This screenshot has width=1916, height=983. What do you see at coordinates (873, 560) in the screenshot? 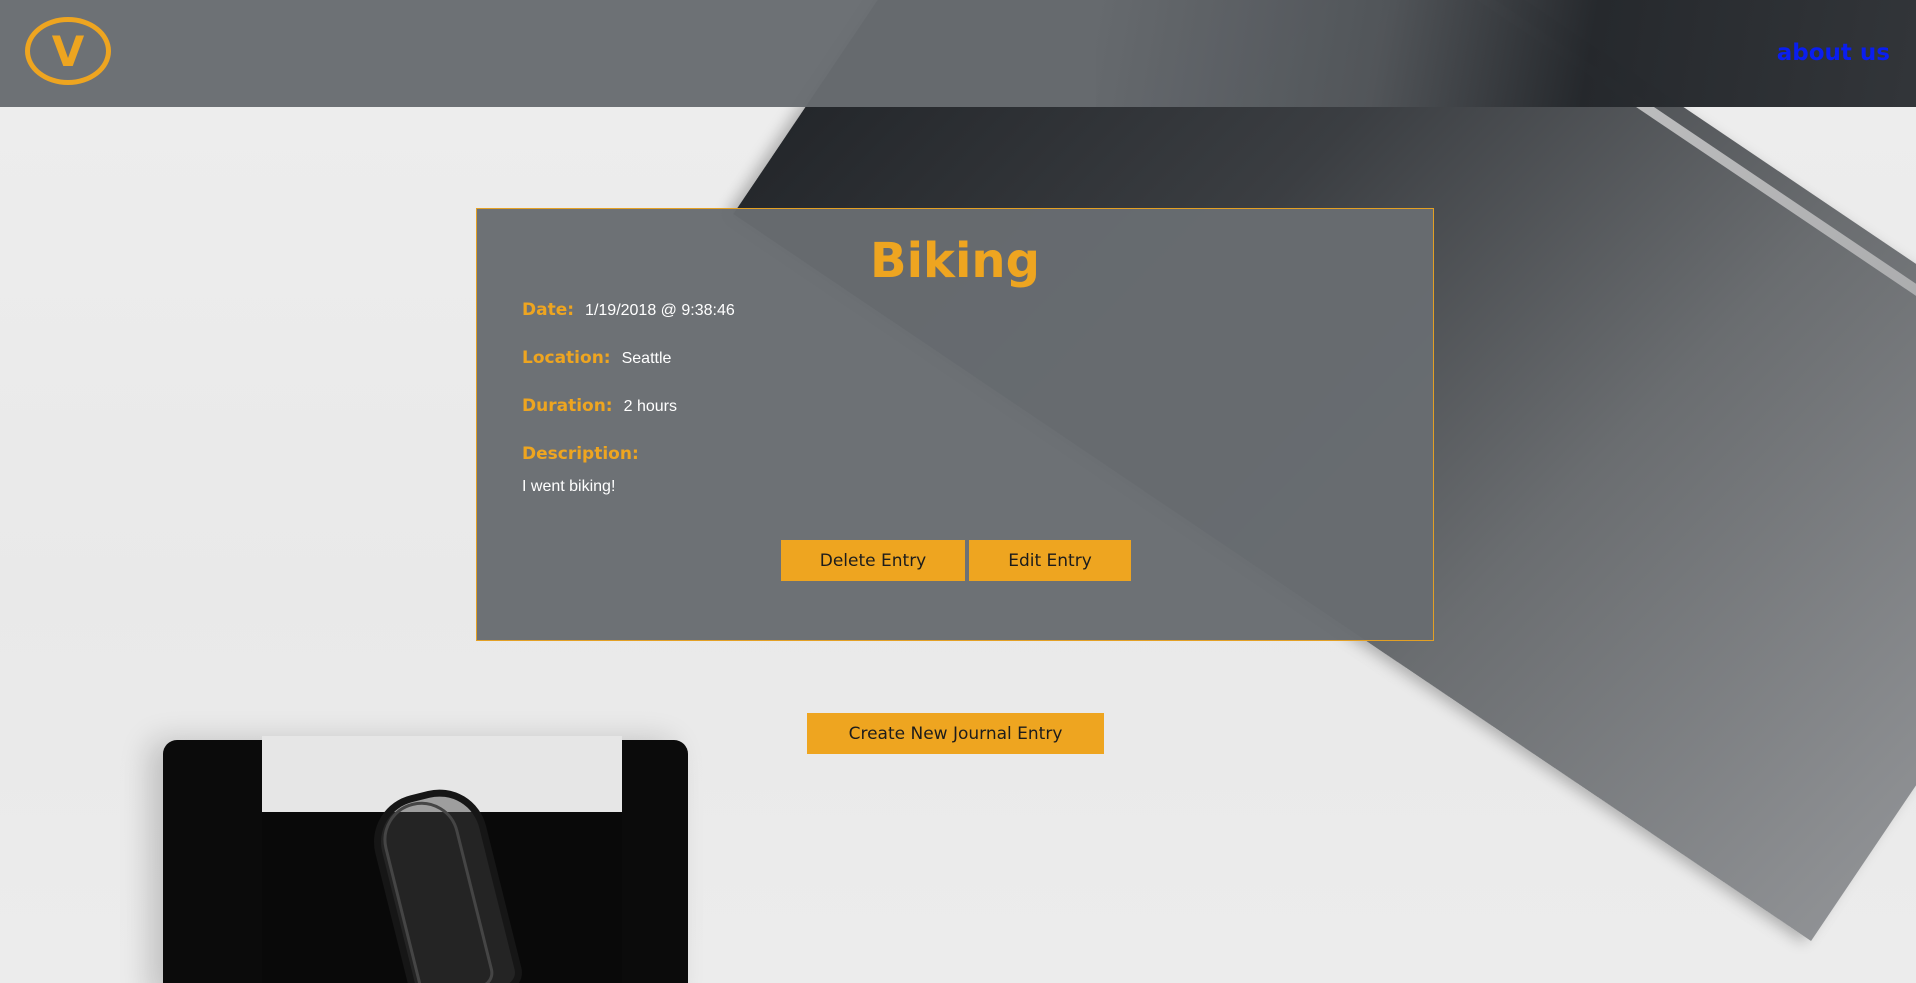
I see `delete-entry-button: Delete Entry` at bounding box center [873, 560].